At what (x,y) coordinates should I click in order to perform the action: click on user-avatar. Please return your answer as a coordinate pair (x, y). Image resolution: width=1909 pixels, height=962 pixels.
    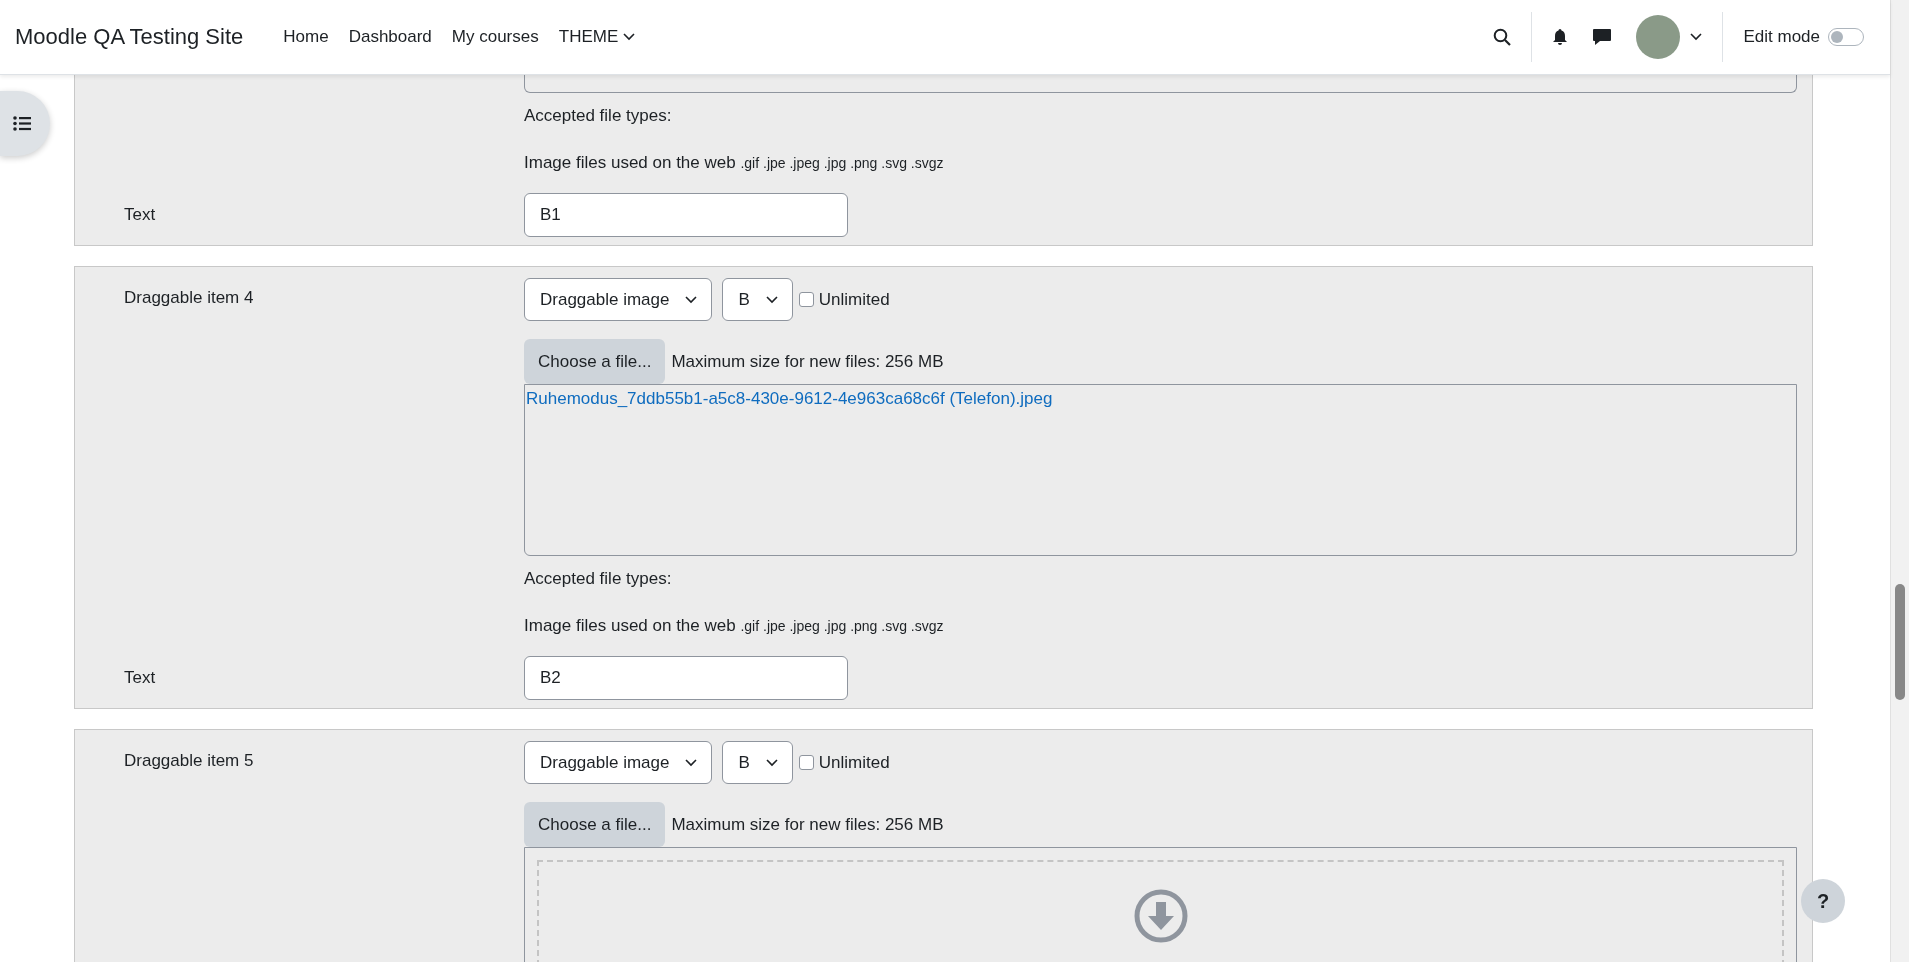
    Looking at the image, I should click on (1658, 37).